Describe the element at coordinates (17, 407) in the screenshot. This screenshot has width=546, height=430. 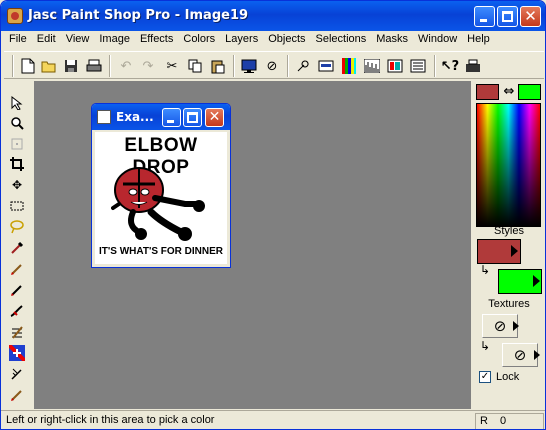
I see `airbrush-icon` at that location.